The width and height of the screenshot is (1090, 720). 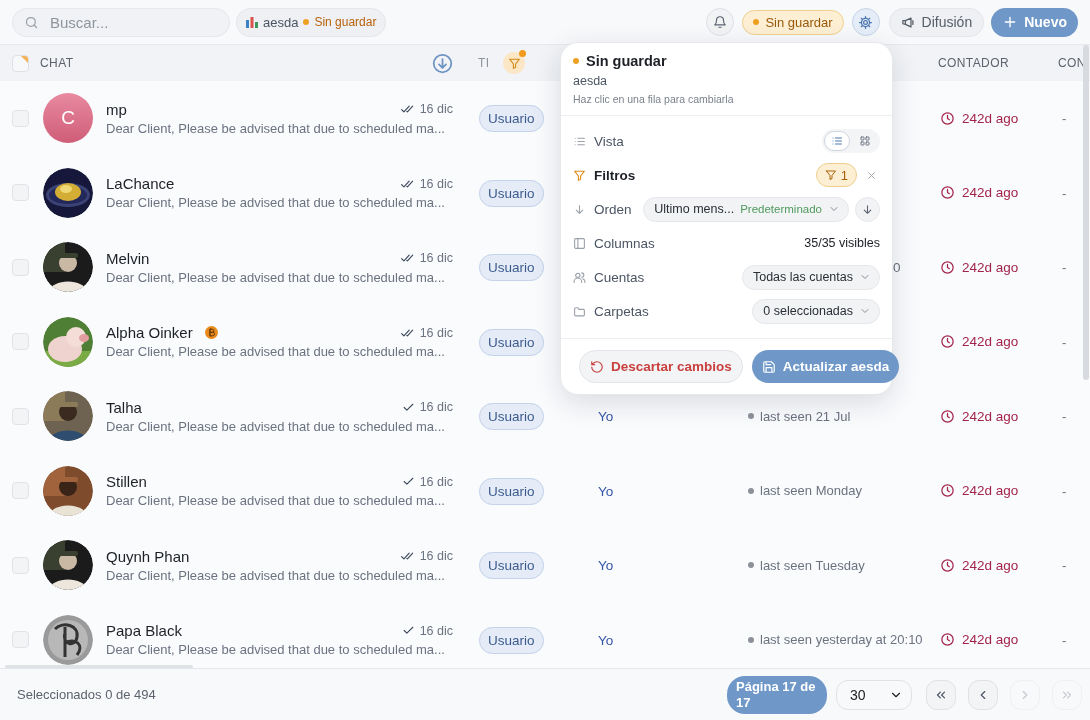 What do you see at coordinates (825, 366) in the screenshot?
I see `update-button: Actualizar aesda` at bounding box center [825, 366].